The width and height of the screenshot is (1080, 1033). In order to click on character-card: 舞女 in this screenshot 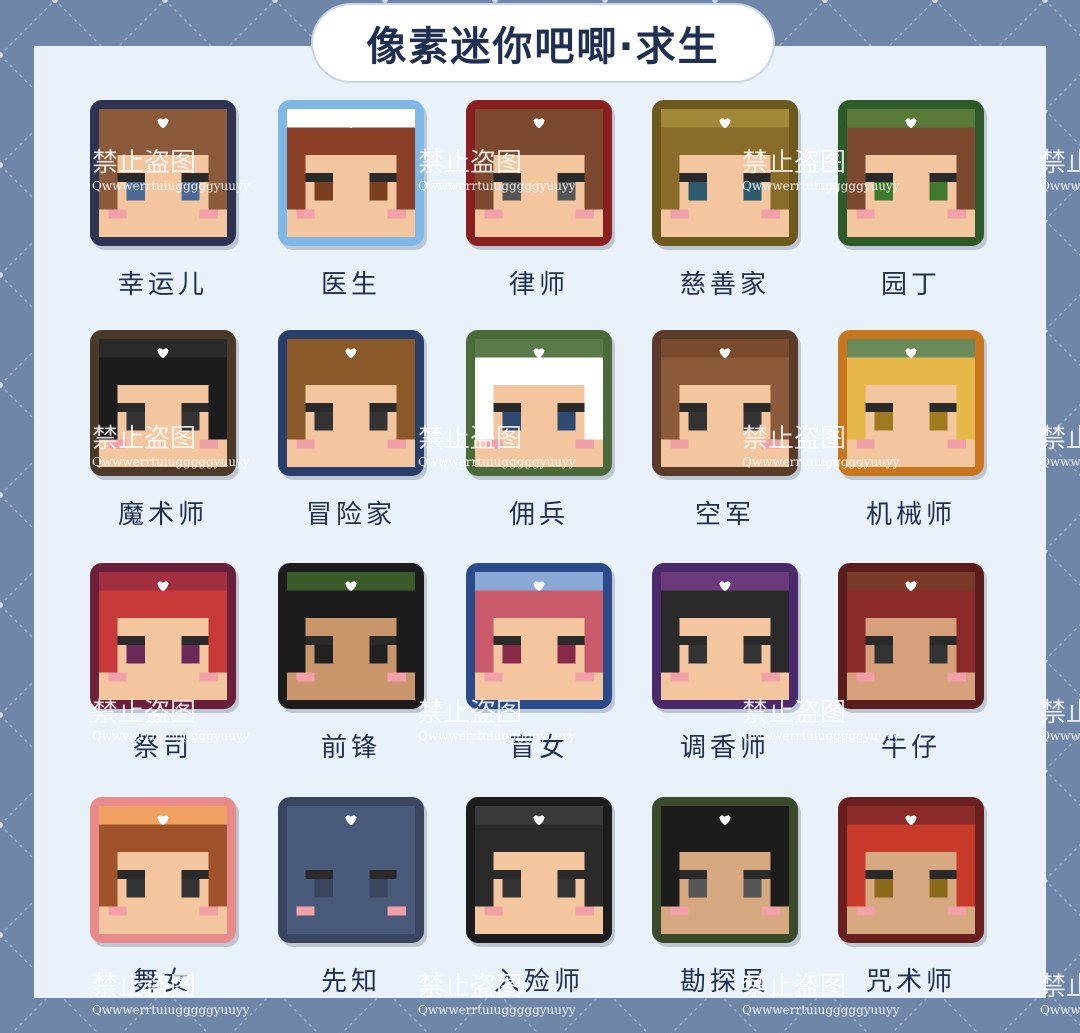, I will do `click(163, 897)`.